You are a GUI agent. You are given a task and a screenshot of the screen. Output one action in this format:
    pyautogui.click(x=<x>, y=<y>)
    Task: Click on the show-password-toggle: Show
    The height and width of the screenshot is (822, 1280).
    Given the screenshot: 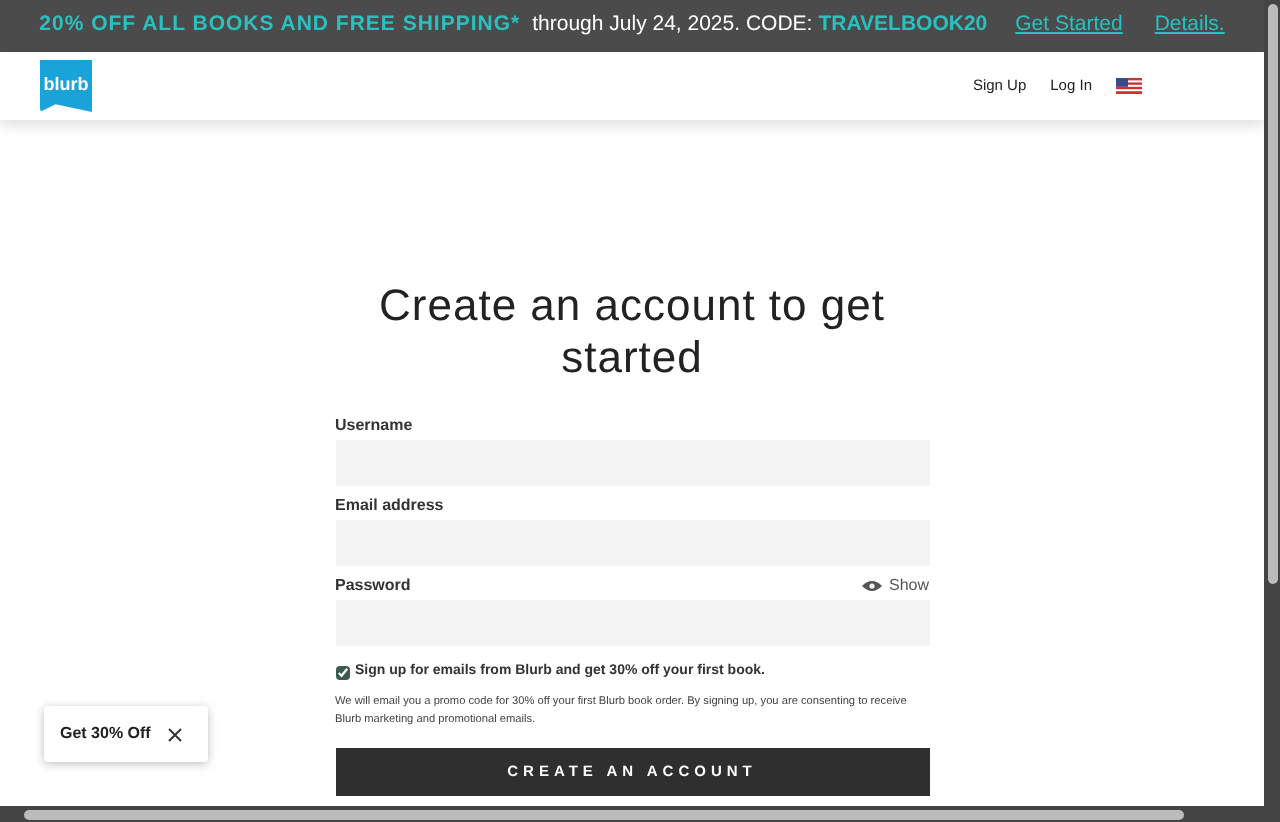 What is the action you would take?
    pyautogui.click(x=895, y=586)
    